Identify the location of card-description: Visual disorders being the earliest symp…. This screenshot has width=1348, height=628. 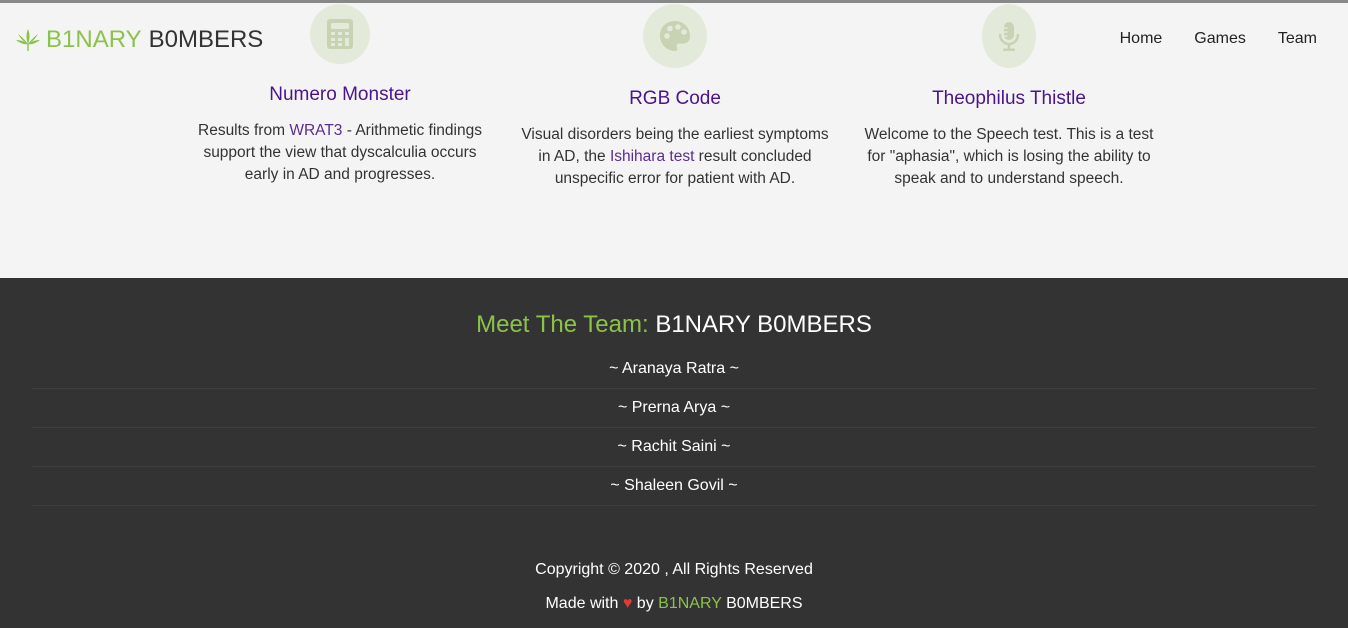
(675, 156).